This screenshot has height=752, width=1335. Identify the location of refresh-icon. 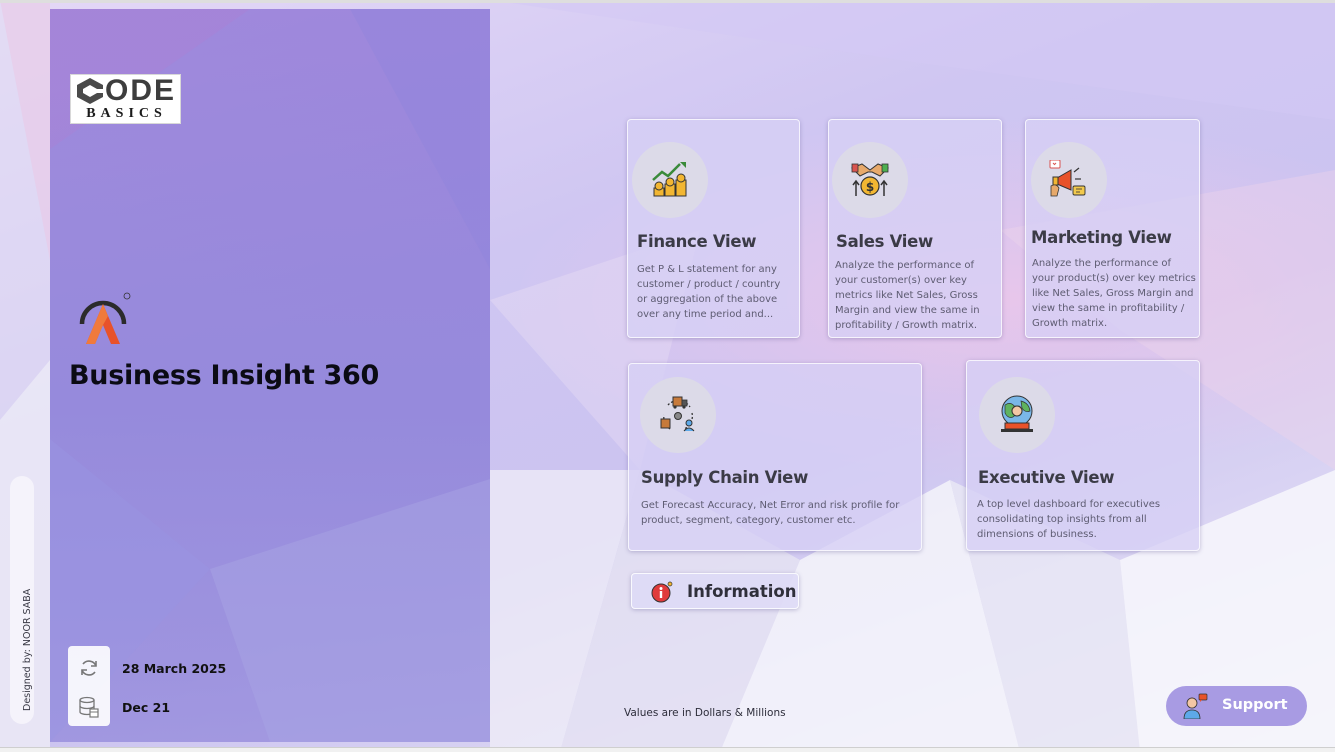
(89, 668).